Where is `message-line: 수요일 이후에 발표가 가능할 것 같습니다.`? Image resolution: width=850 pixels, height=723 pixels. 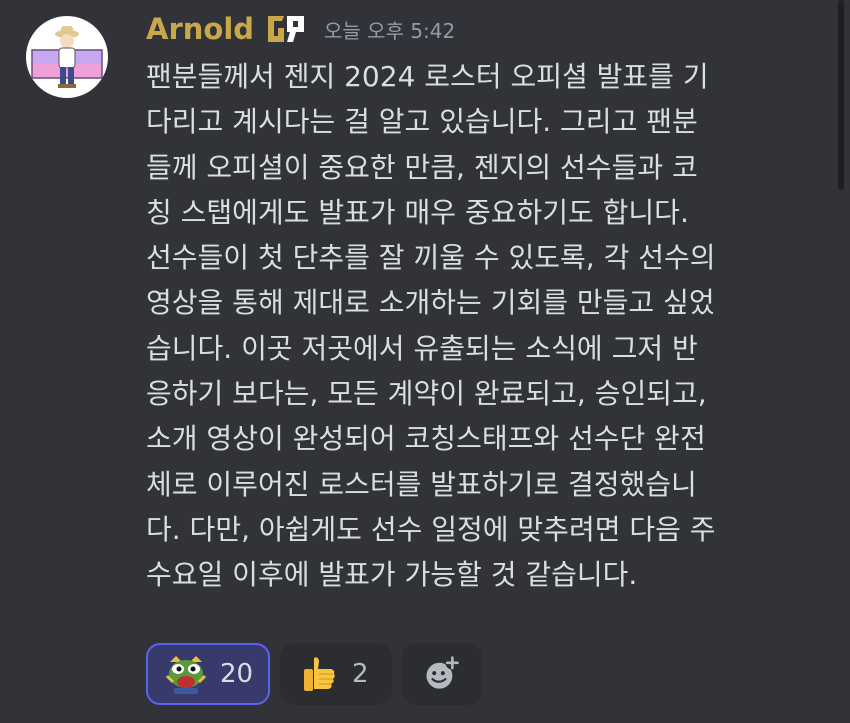 message-line: 수요일 이후에 발표가 가능할 것 같습니다. is located at coordinates (392, 575).